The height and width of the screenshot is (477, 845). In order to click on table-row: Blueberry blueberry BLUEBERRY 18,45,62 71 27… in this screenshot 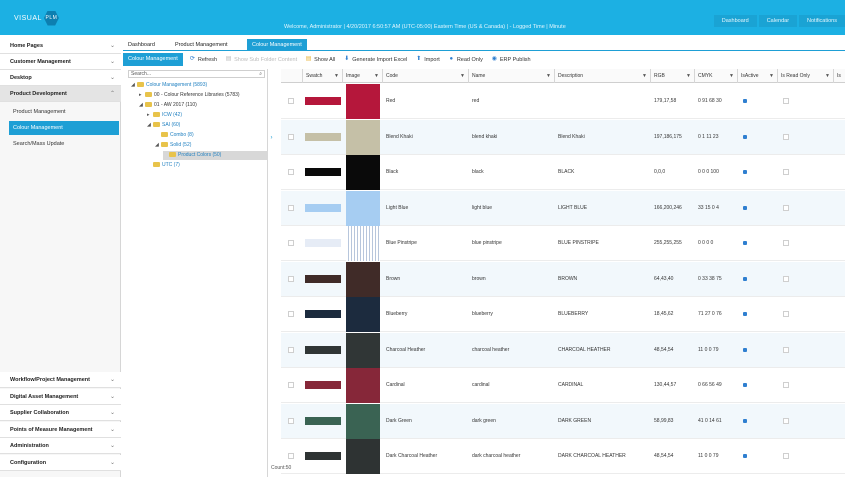, I will do `click(563, 314)`.